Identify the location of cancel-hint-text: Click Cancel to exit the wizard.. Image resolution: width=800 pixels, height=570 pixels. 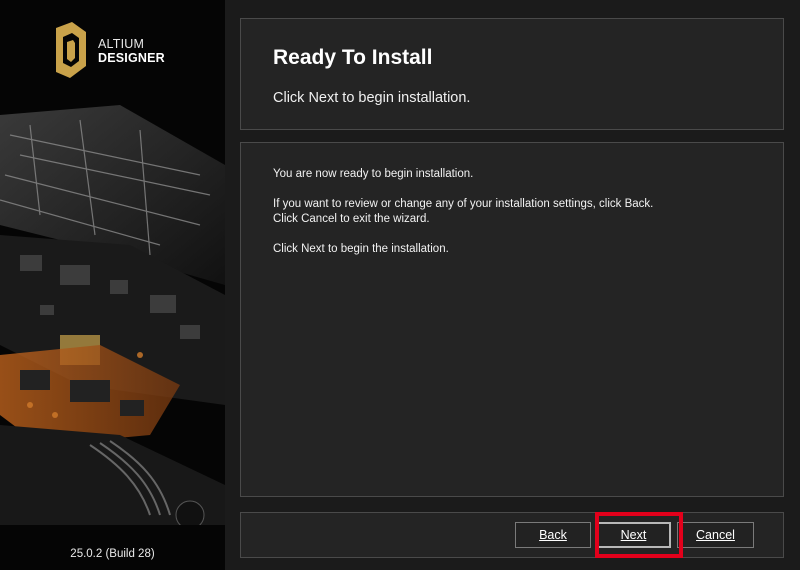
(351, 219).